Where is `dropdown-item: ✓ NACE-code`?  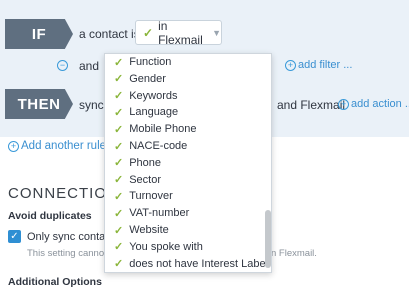 dropdown-item: ✓ NACE-code is located at coordinates (150, 146).